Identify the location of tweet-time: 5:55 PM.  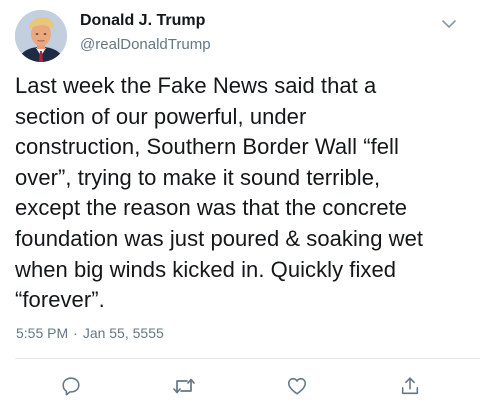
(42, 333).